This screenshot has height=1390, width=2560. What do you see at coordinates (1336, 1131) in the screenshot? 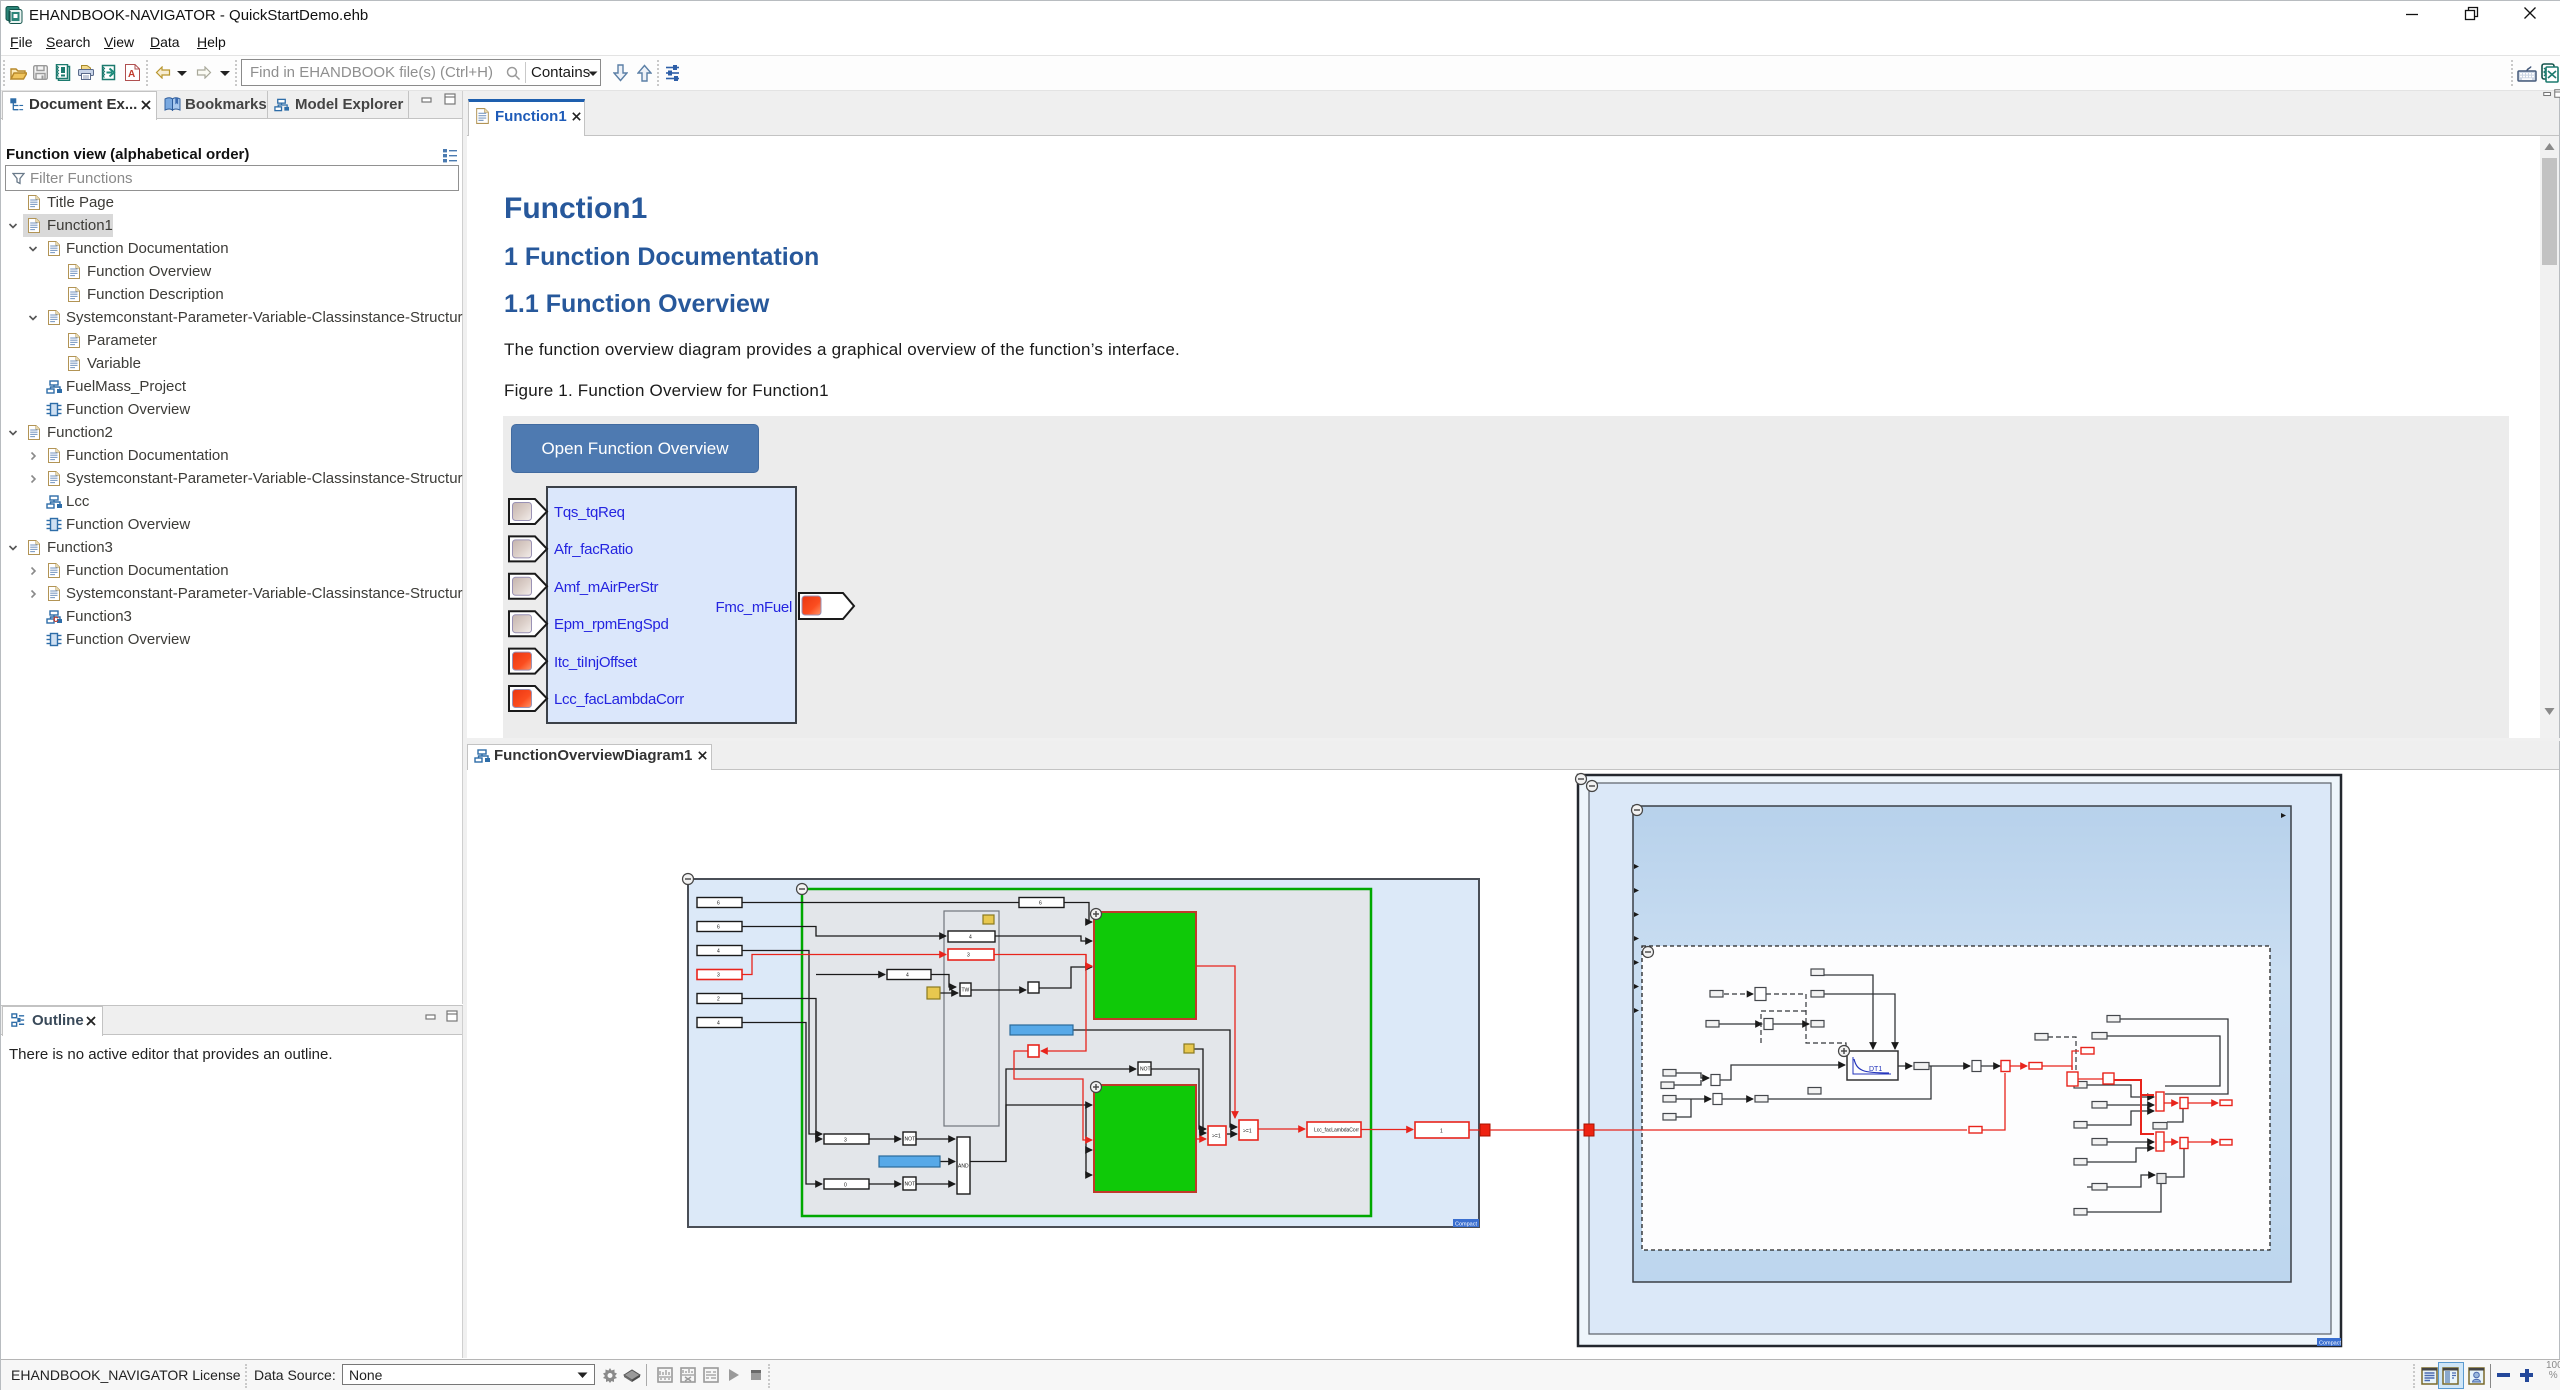
I see `svg-text: Lcc_facLambdaCorr` at bounding box center [1336, 1131].